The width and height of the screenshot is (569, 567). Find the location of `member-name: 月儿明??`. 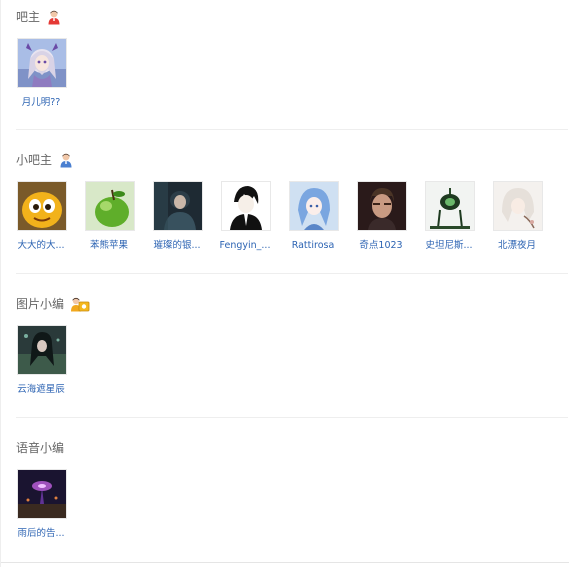

member-name: 月儿明?? is located at coordinates (41, 103).